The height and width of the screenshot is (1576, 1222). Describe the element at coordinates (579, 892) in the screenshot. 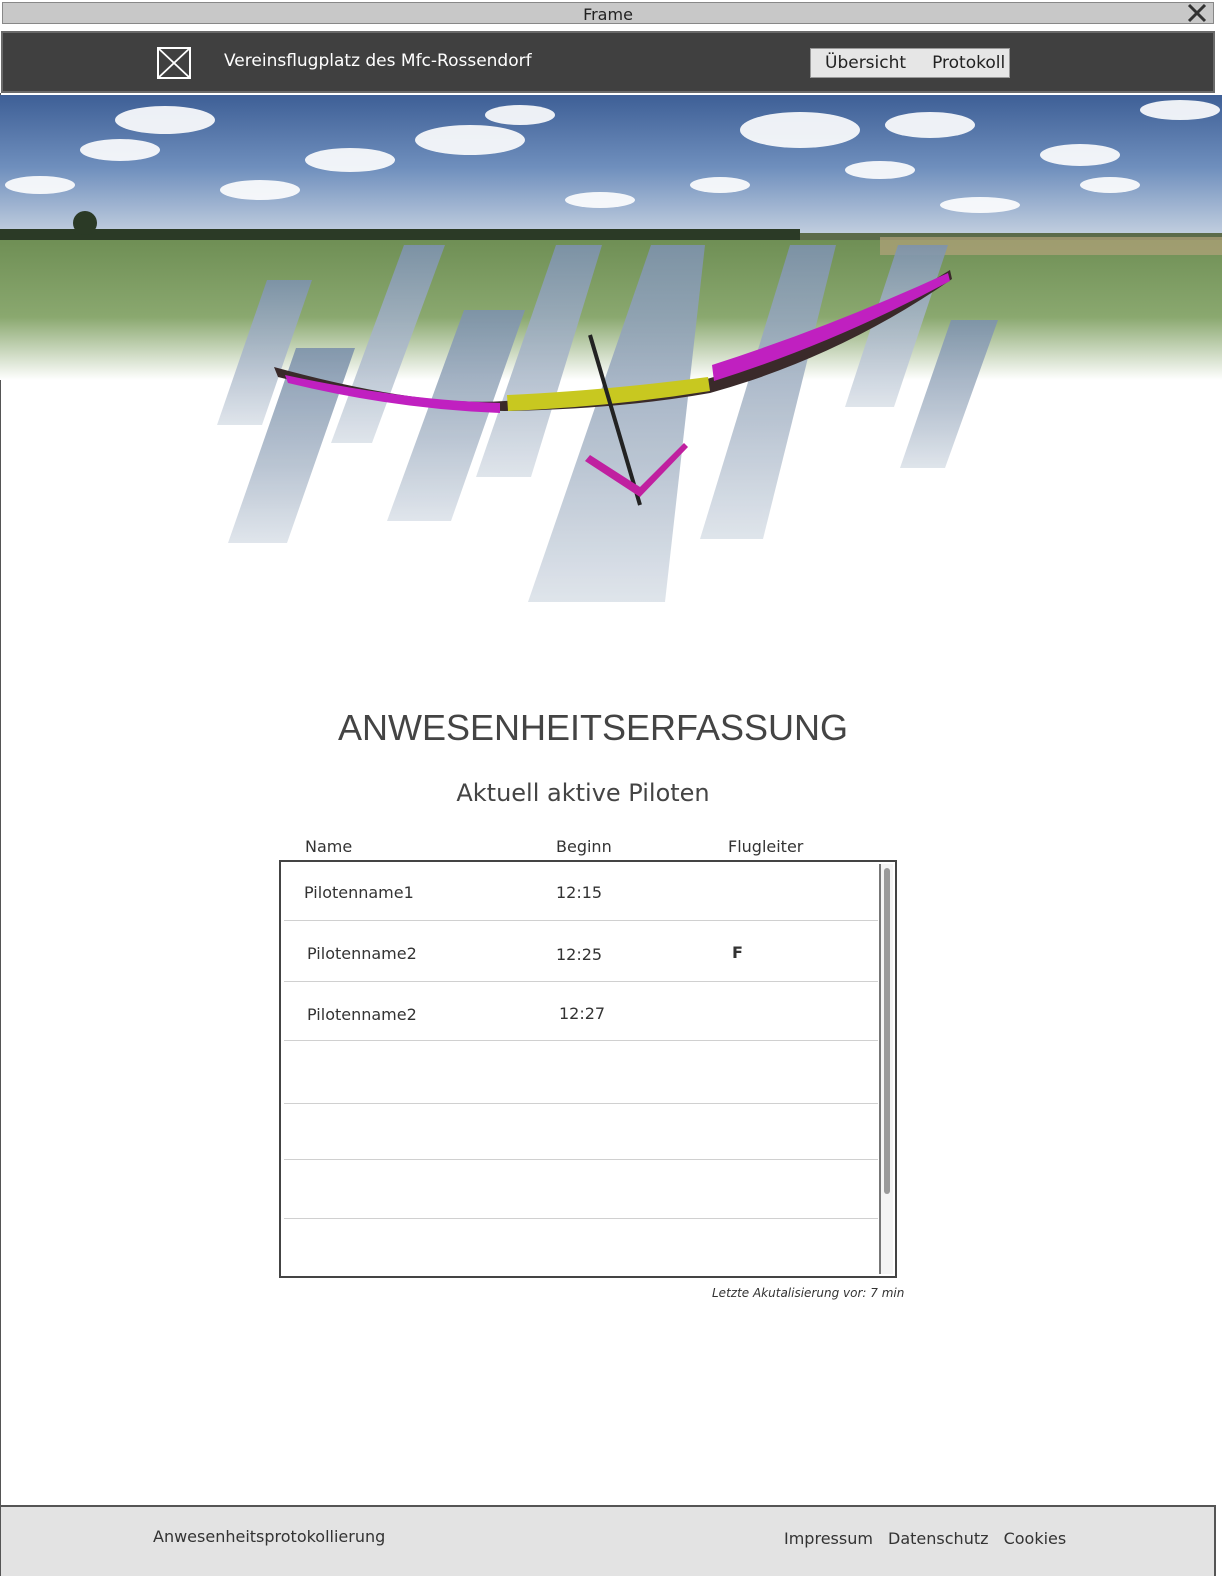

I see `table-cell-start: 12:15` at that location.